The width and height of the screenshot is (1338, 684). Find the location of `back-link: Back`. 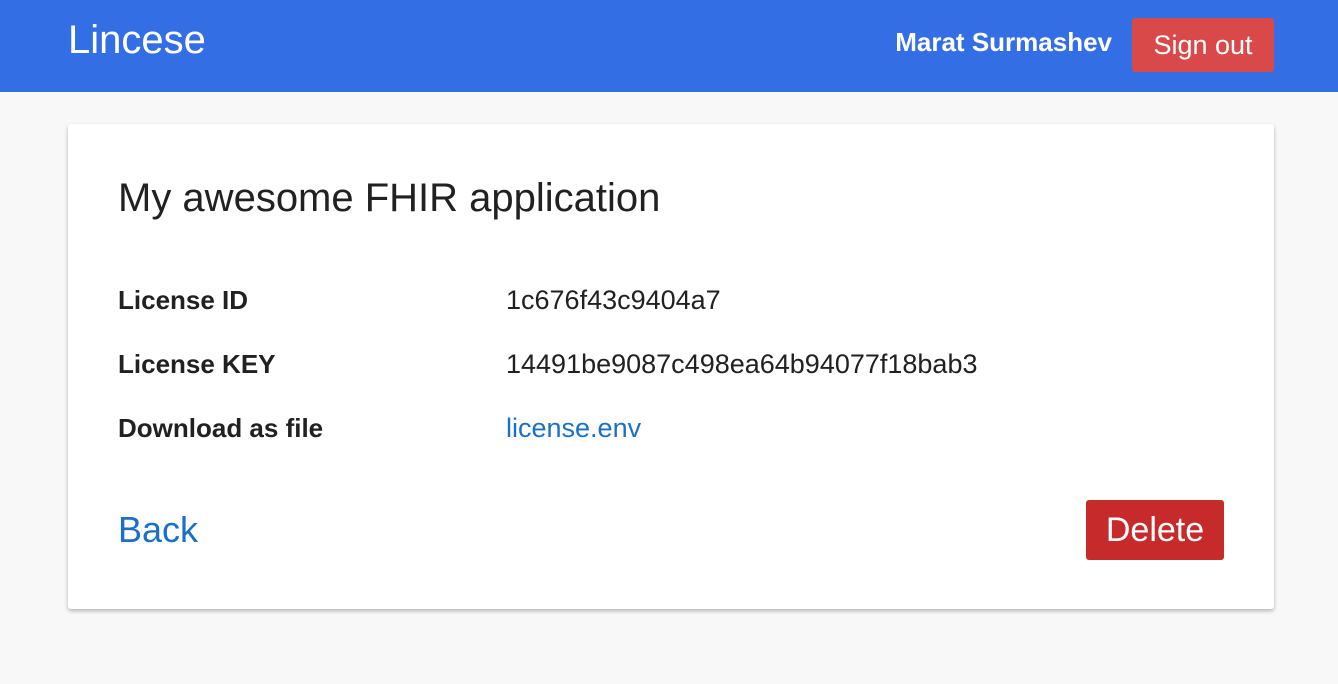

back-link: Back is located at coordinates (158, 530).